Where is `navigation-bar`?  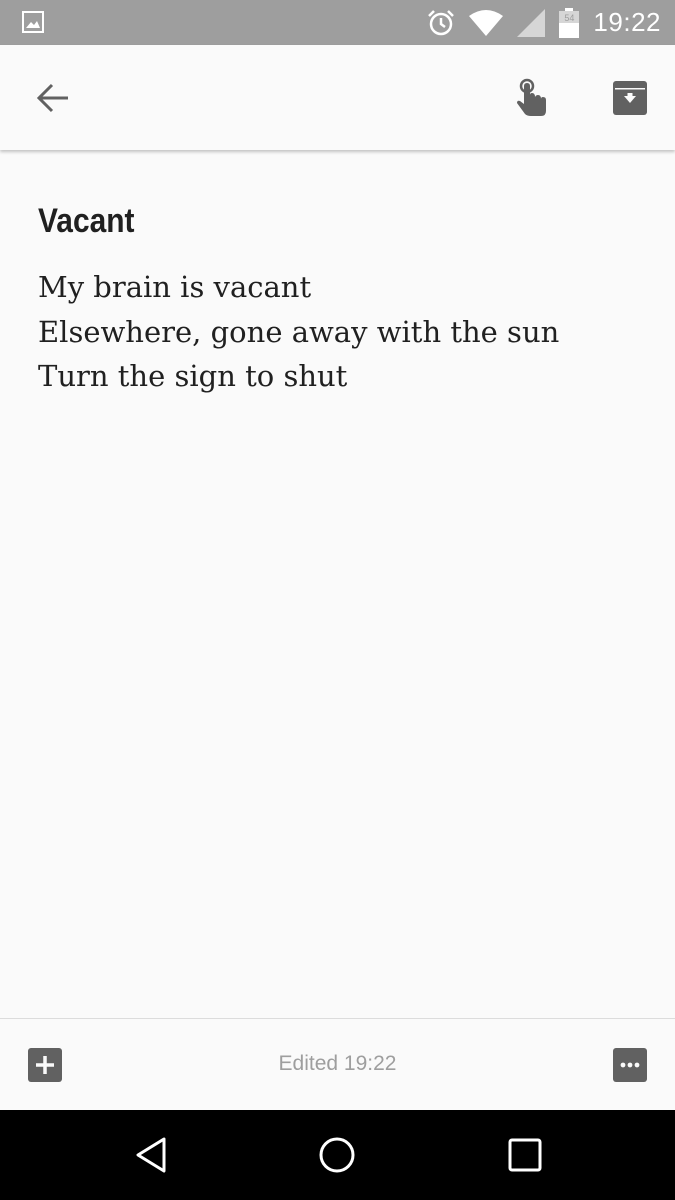 navigation-bar is located at coordinates (337, 1155).